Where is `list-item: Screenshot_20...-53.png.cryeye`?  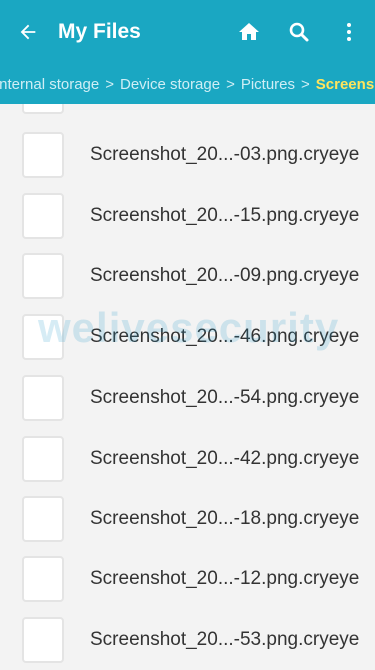 list-item: Screenshot_20...-53.png.cryeye is located at coordinates (187, 640).